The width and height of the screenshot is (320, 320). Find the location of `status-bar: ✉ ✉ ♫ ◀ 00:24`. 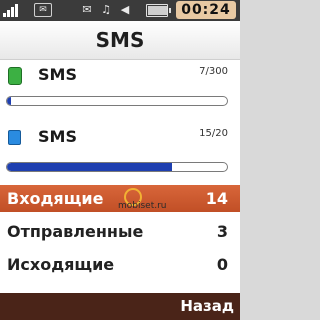

status-bar: ✉ ✉ ♫ ◀ 00:24 is located at coordinates (120, 10).